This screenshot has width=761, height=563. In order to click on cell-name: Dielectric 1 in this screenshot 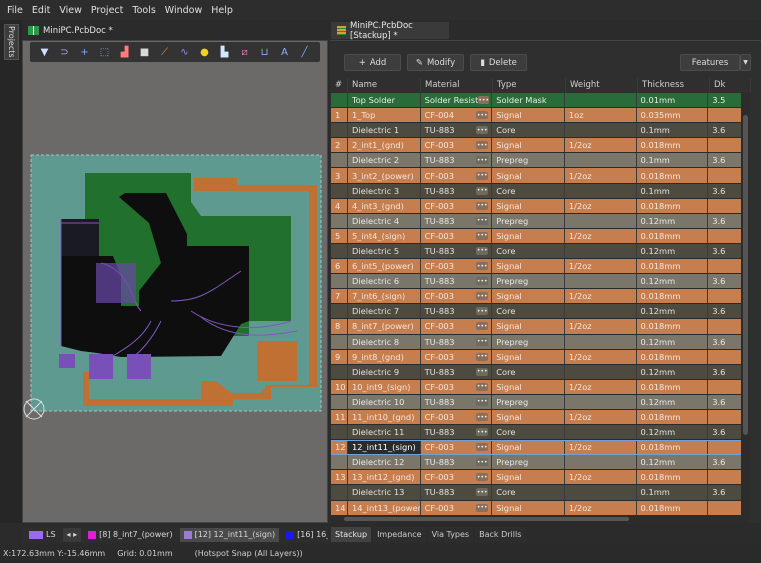, I will do `click(384, 130)`.